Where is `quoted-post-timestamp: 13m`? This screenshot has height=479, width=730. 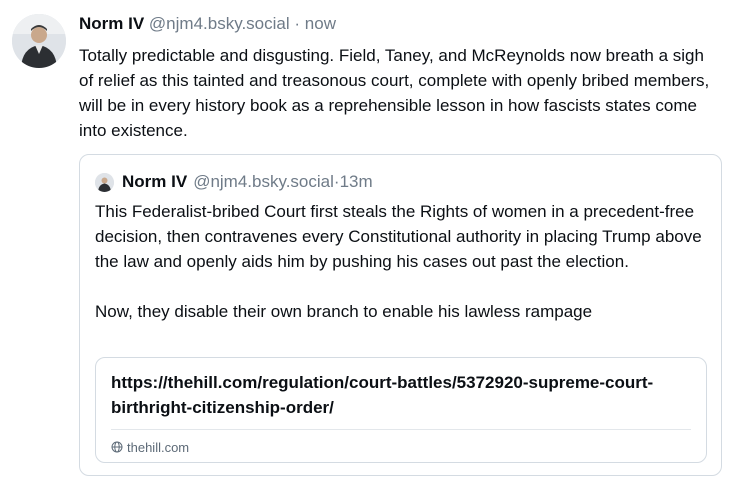
quoted-post-timestamp: 13m is located at coordinates (356, 181).